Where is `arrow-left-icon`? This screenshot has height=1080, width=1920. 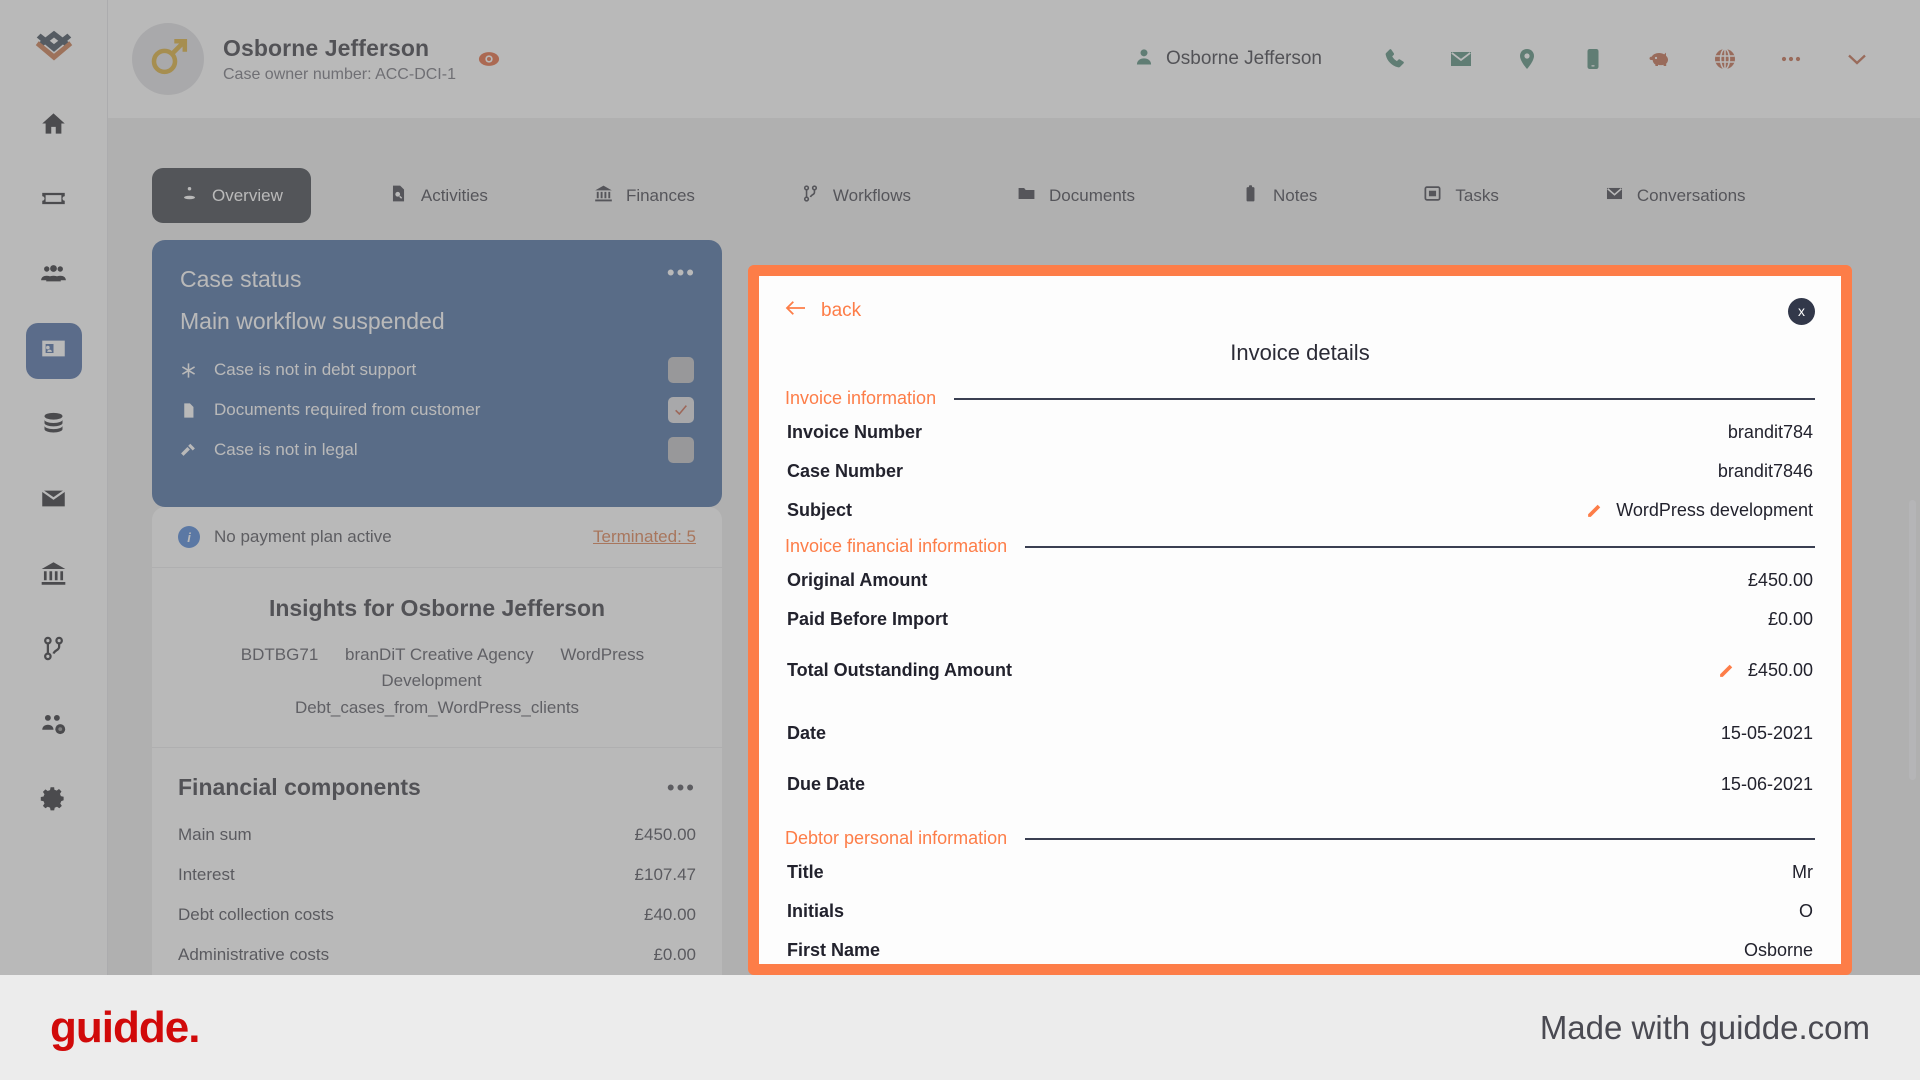 arrow-left-icon is located at coordinates (796, 311).